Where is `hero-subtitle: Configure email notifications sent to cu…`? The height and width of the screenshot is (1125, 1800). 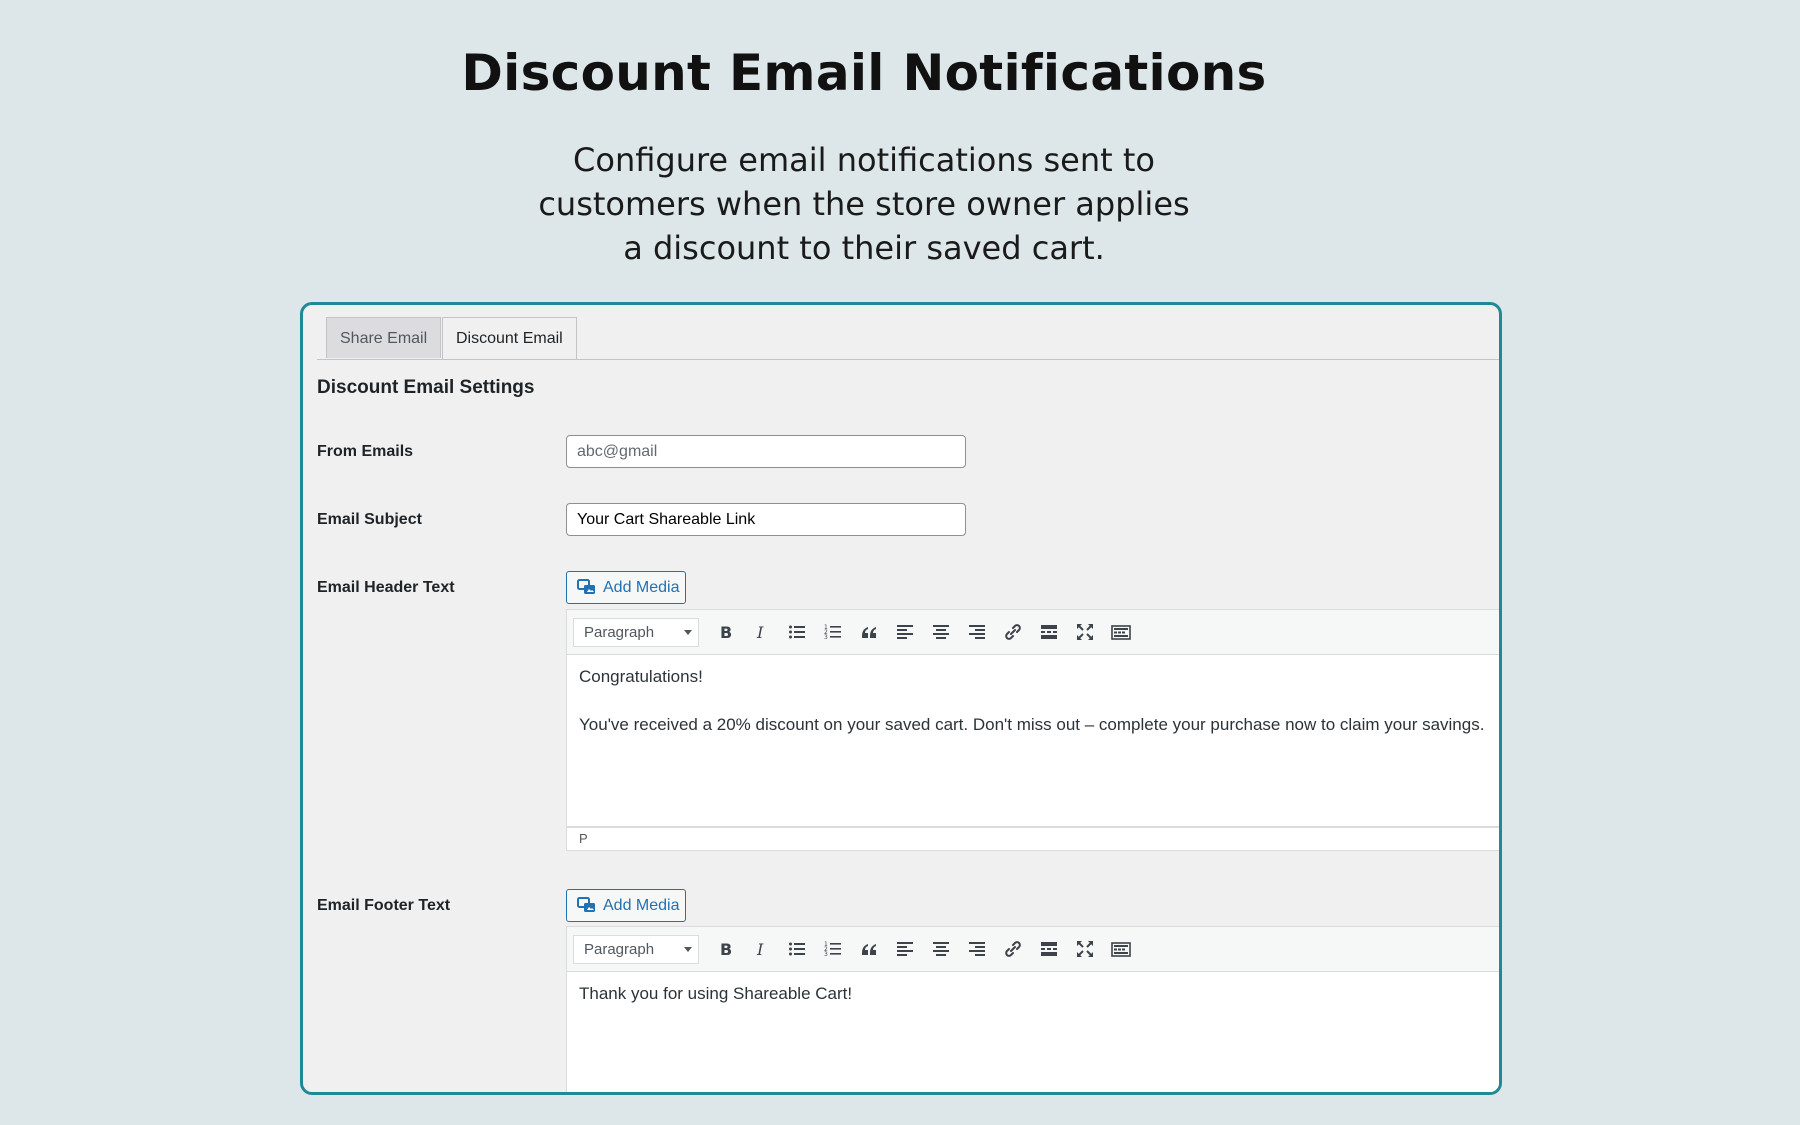
hero-subtitle: Configure email notifications sent to cu… is located at coordinates (864, 204).